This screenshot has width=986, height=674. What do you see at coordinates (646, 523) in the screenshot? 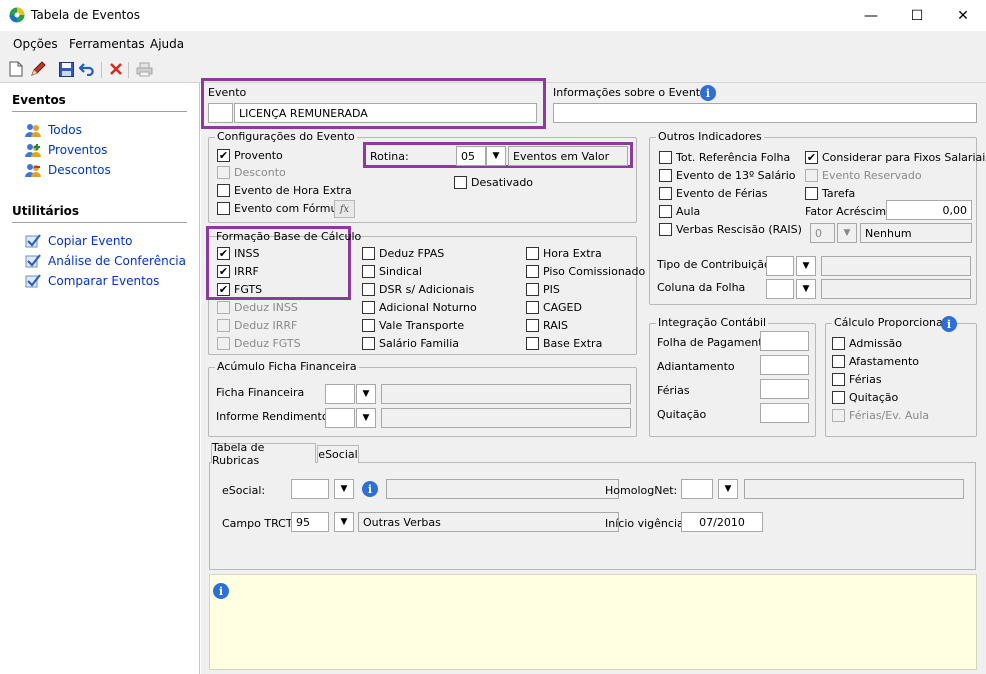
I see `vigencia-label: Início vigência:` at bounding box center [646, 523].